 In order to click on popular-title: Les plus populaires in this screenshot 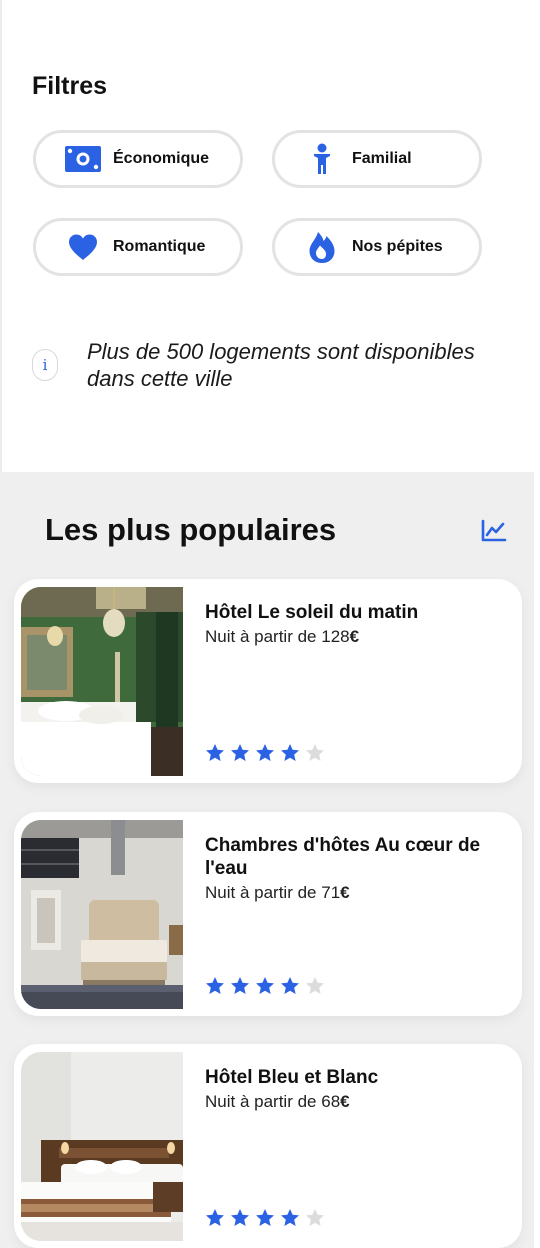, I will do `click(191, 529)`.